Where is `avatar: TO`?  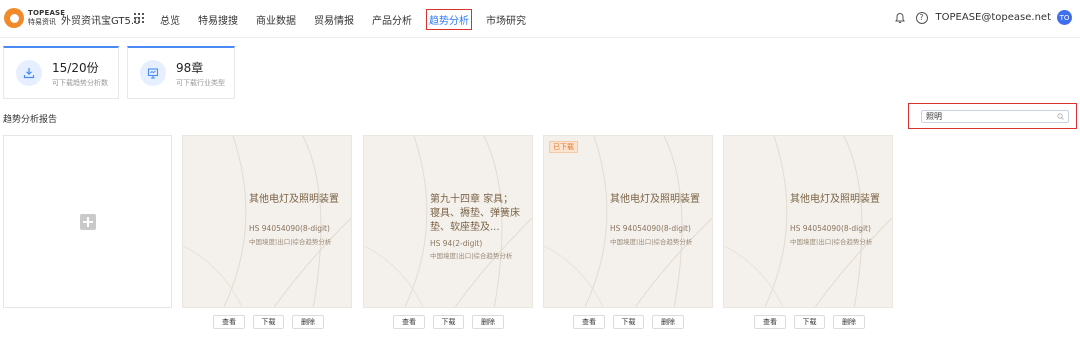
avatar: TO is located at coordinates (1064, 17).